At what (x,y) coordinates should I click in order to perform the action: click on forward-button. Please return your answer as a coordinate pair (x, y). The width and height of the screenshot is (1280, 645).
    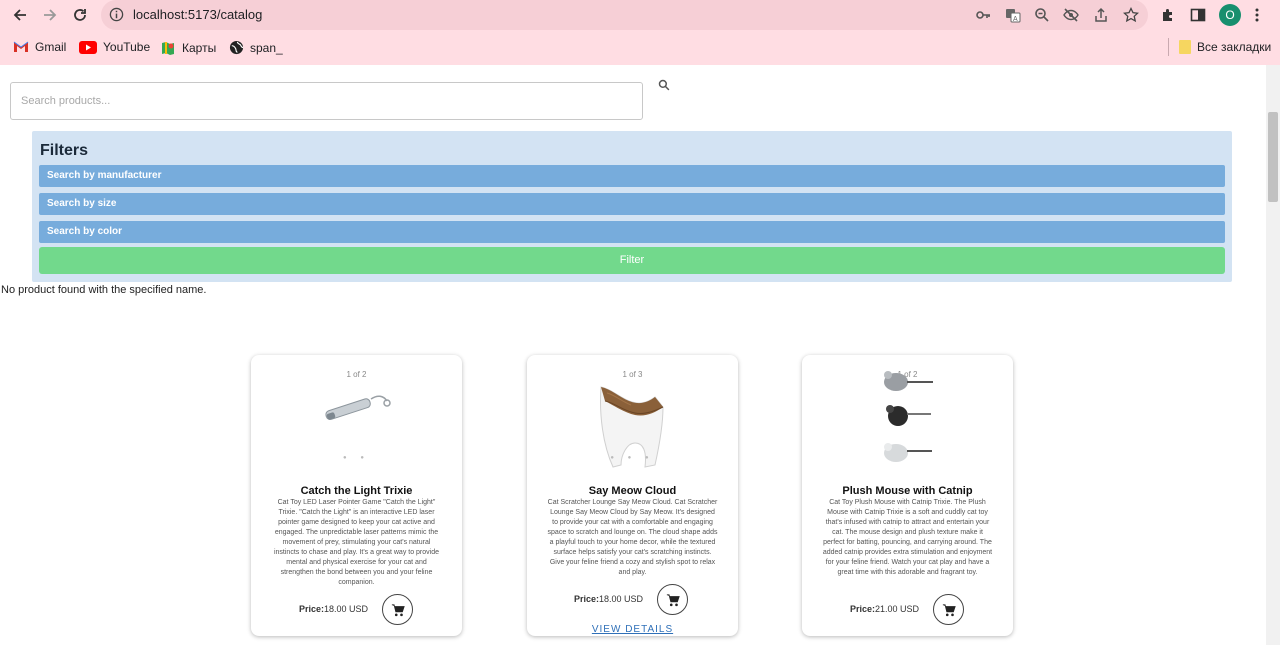
    Looking at the image, I should click on (50, 15).